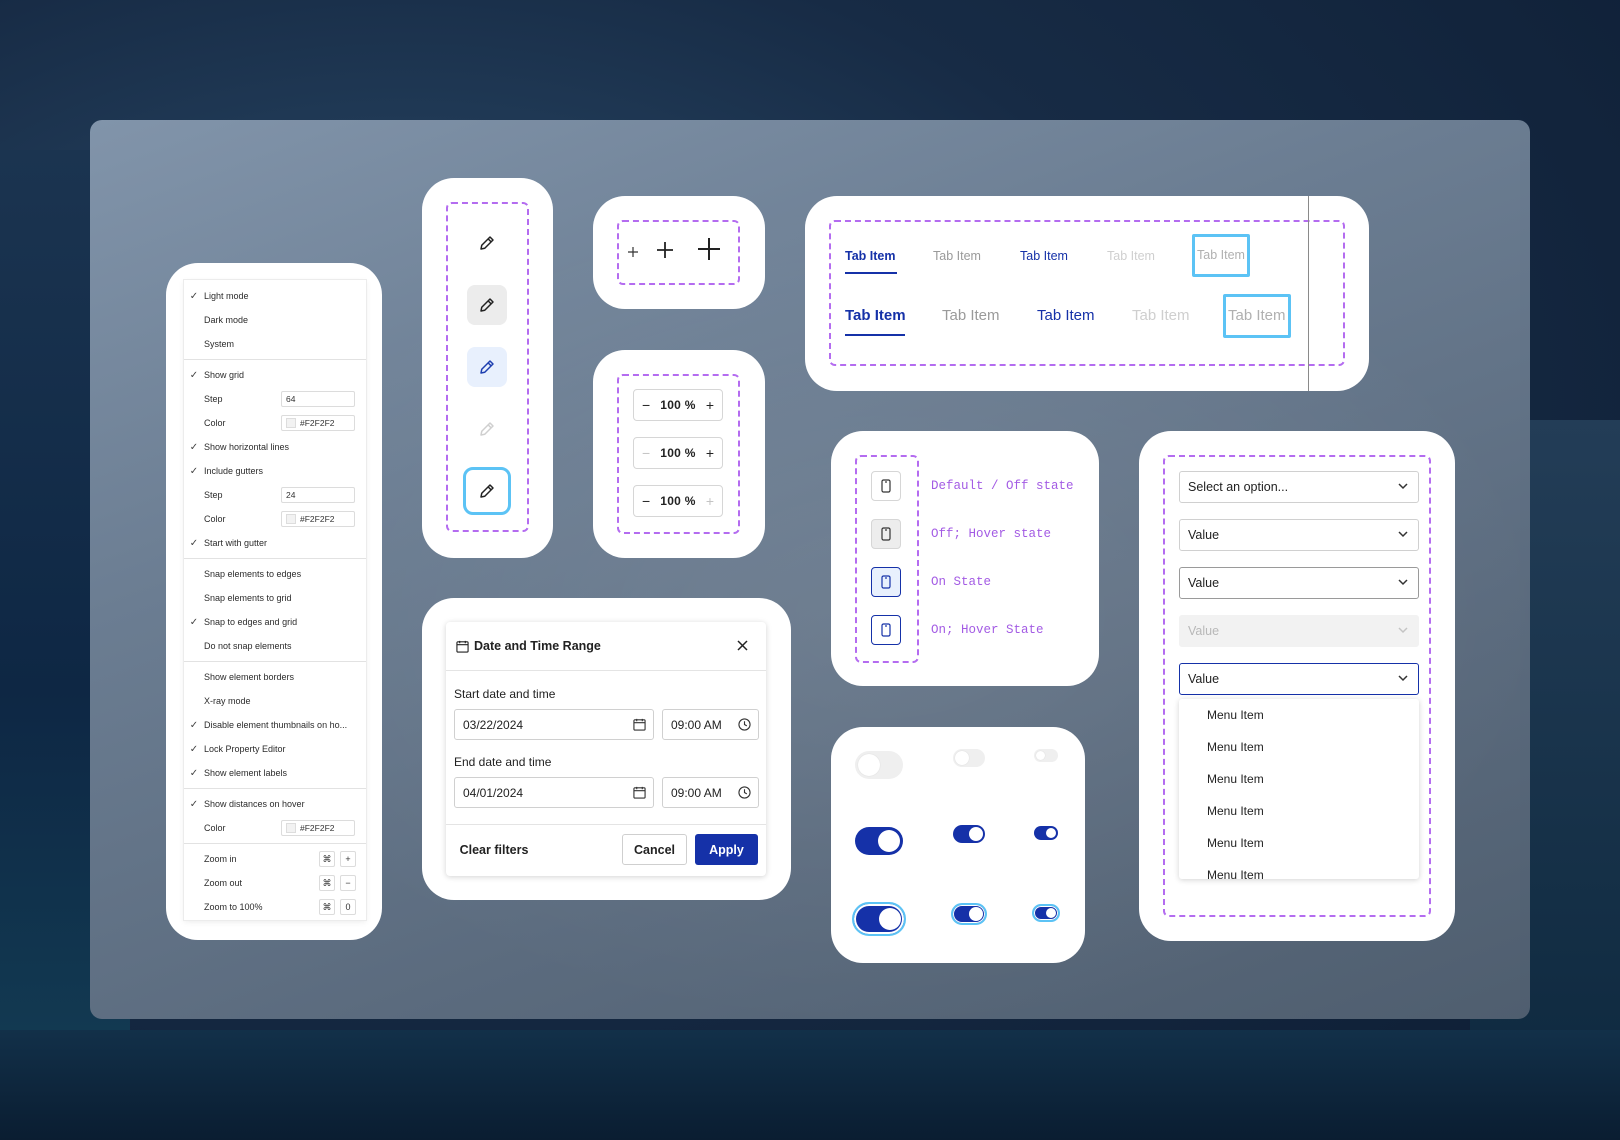 This screenshot has height=1140, width=1620. I want to click on menu-item-xray: X-ray mode, so click(275, 701).